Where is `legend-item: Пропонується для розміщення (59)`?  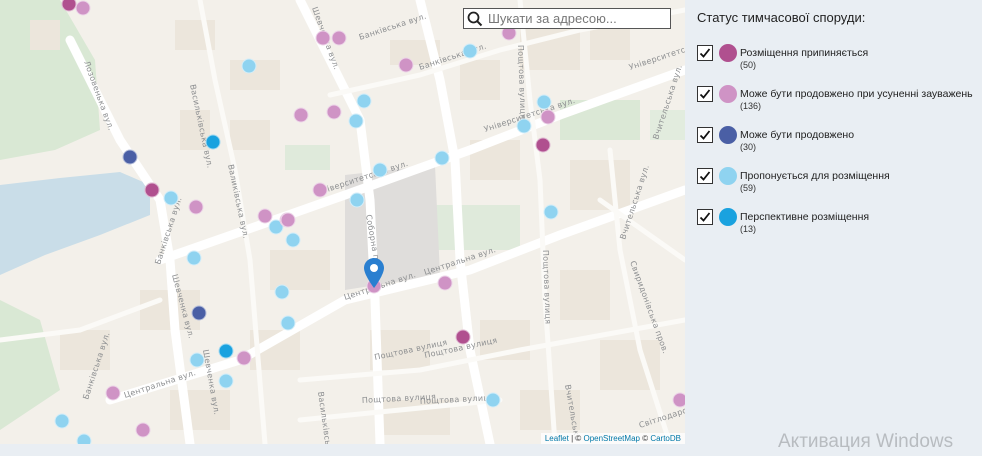
legend-item: Пропонується для розміщення (59) is located at coordinates (839, 182).